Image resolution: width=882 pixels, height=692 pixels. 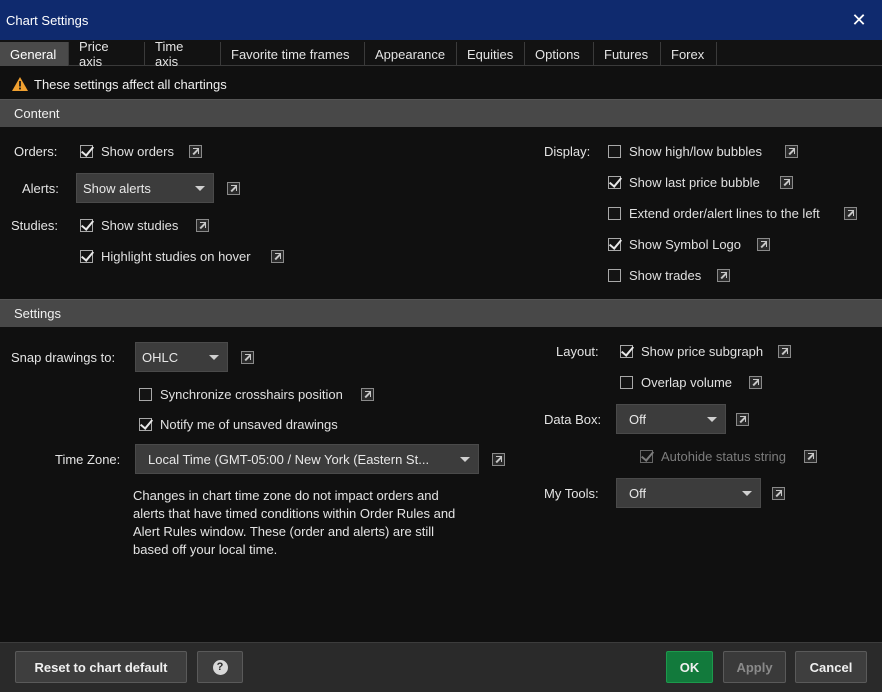 I want to click on show-trades-label: Show trades, so click(x=665, y=275).